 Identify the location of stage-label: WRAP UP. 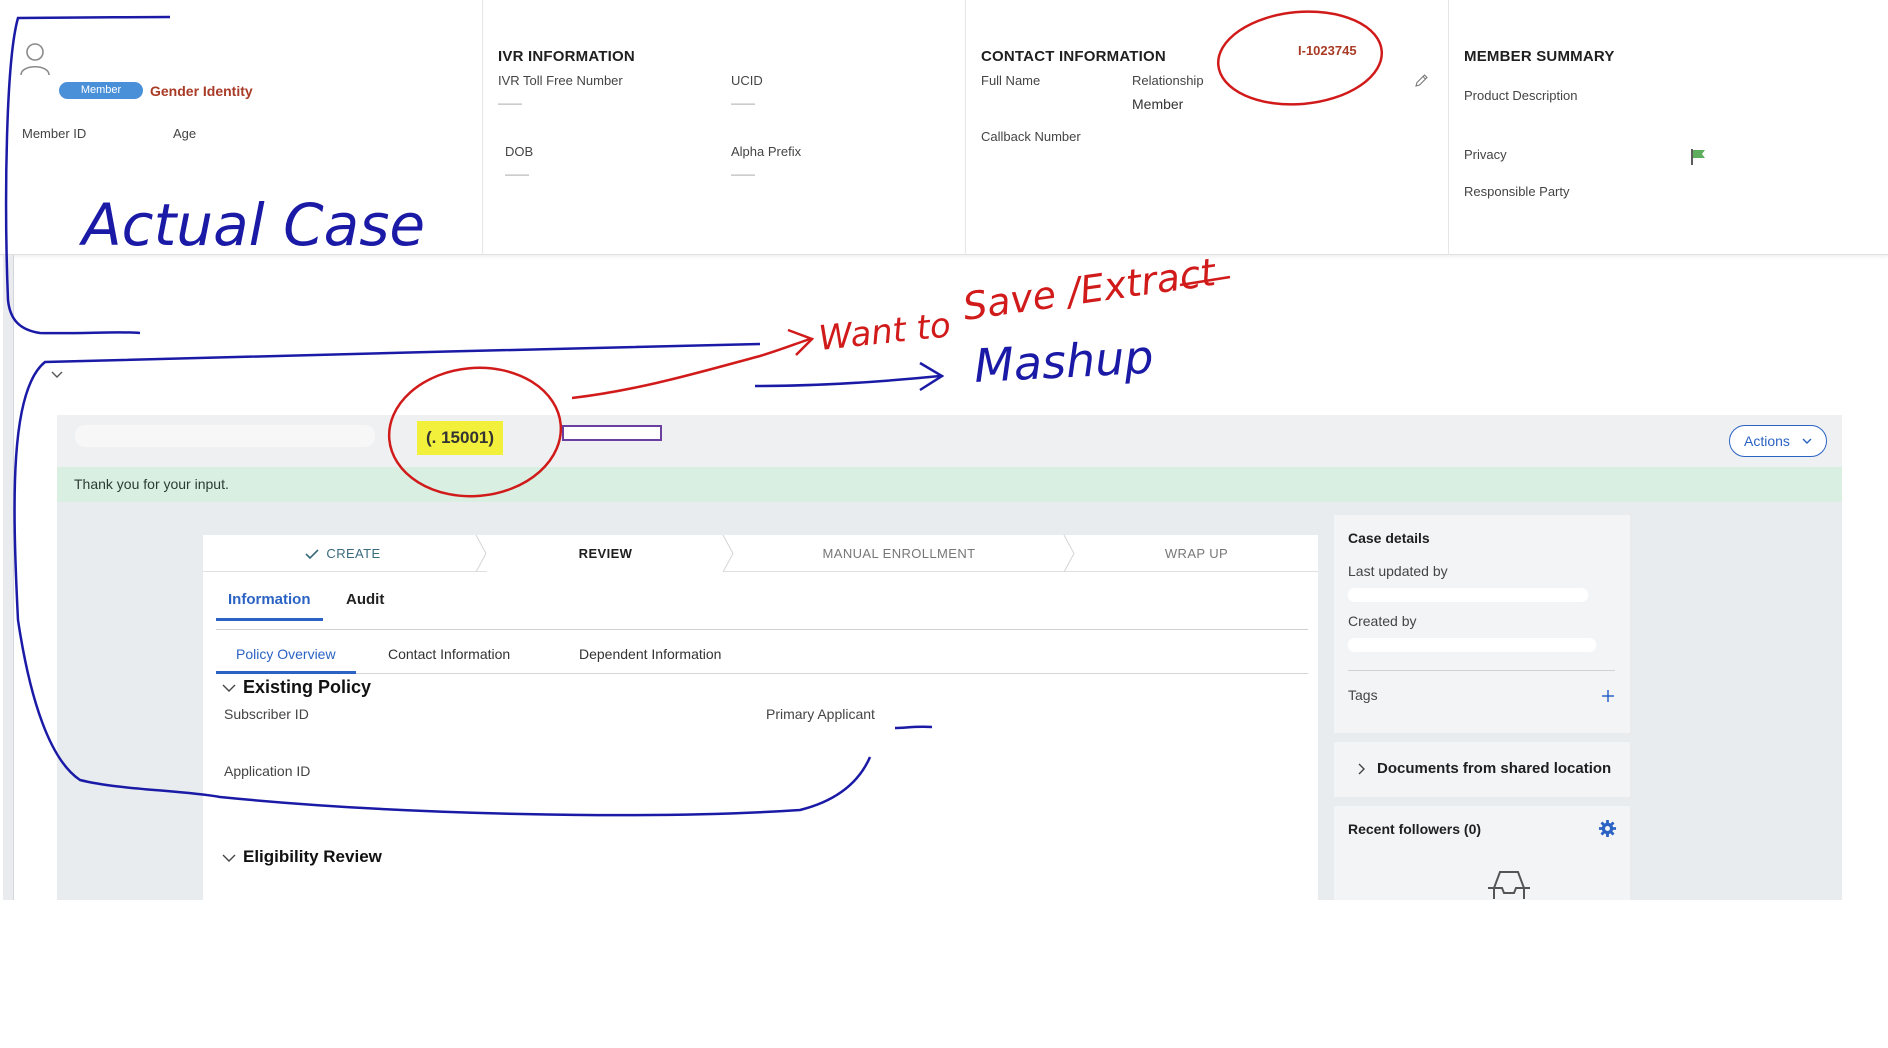
(1196, 553).